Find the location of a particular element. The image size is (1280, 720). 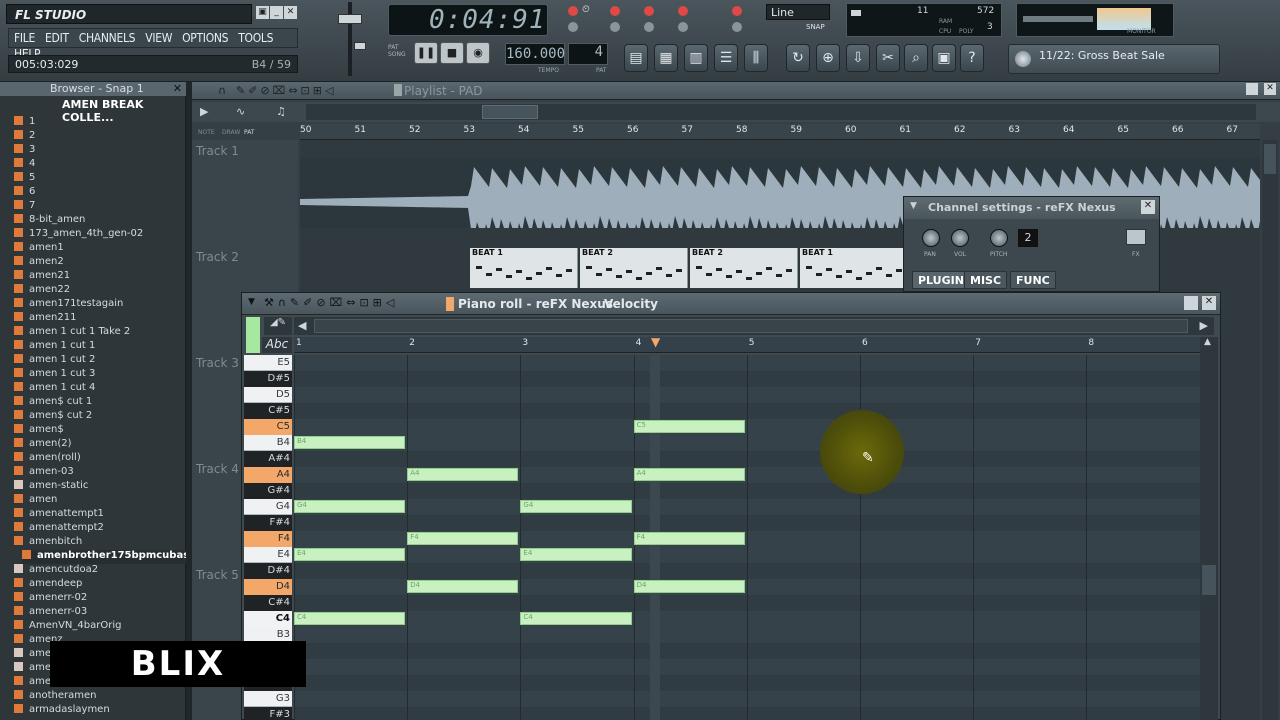

close-icon: ✕ is located at coordinates (177, 88).